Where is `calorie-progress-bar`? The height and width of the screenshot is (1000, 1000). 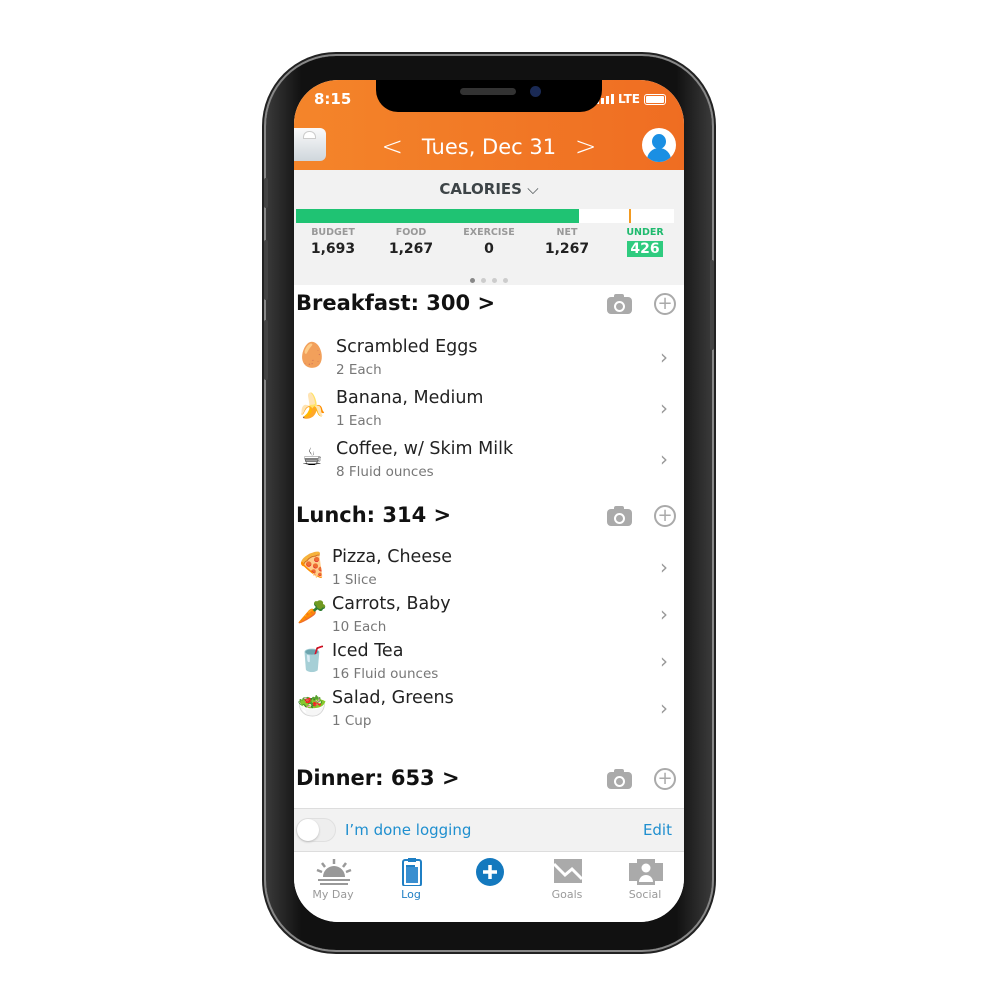 calorie-progress-bar is located at coordinates (485, 216).